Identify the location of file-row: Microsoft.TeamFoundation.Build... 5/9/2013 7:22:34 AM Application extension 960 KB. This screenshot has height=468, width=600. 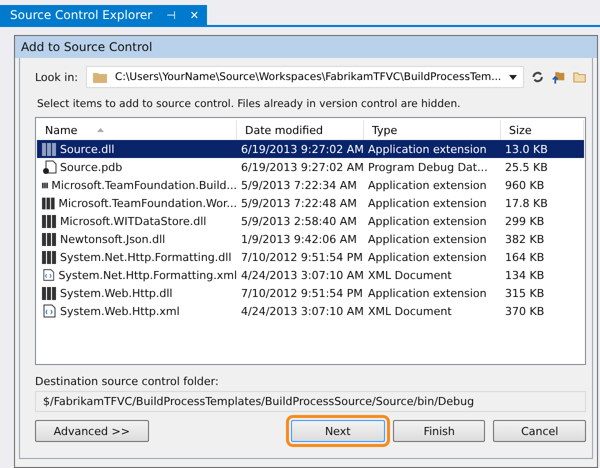
(310, 185).